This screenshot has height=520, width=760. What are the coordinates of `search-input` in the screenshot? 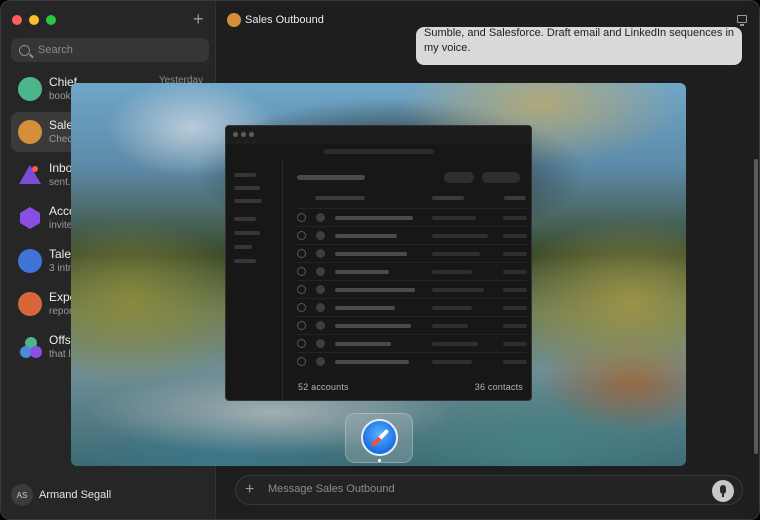 It's located at (118, 50).